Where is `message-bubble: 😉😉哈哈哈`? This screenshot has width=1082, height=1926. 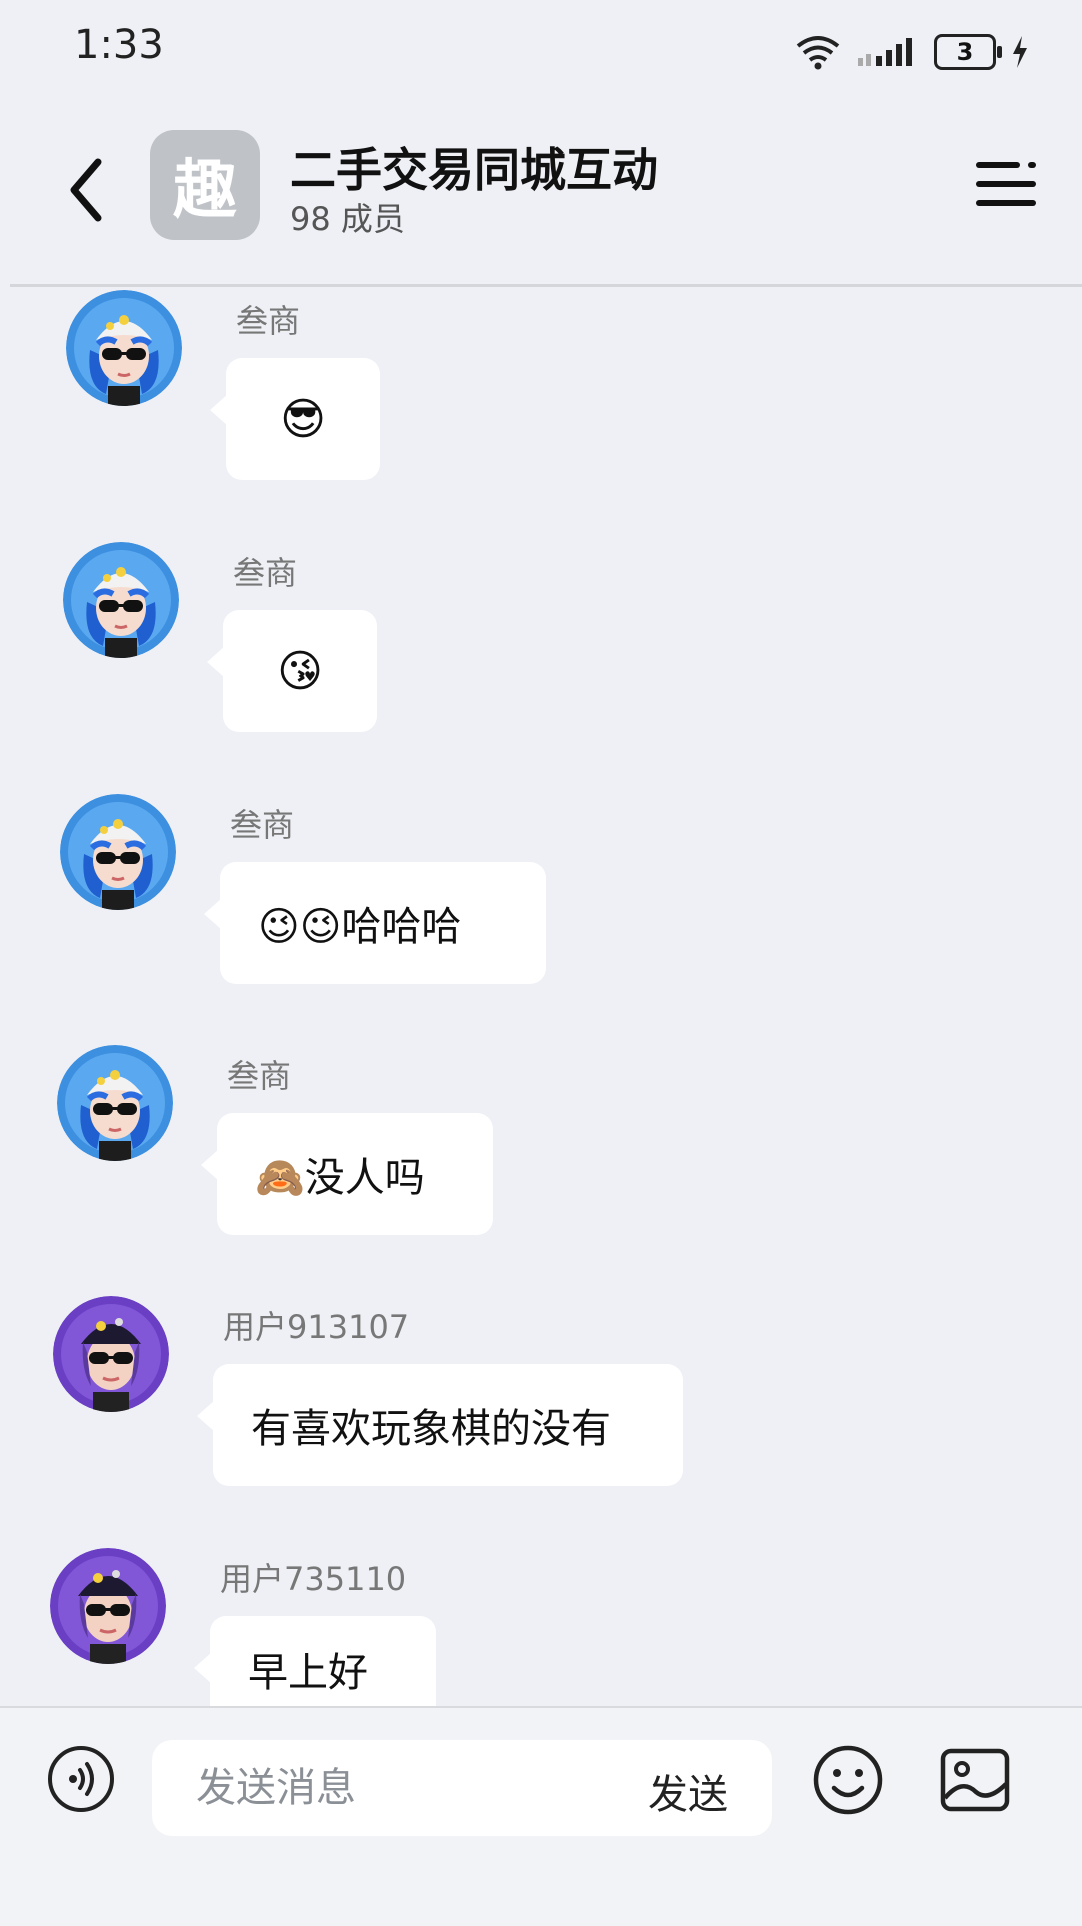
message-bubble: 😉😉哈哈哈 is located at coordinates (375, 923).